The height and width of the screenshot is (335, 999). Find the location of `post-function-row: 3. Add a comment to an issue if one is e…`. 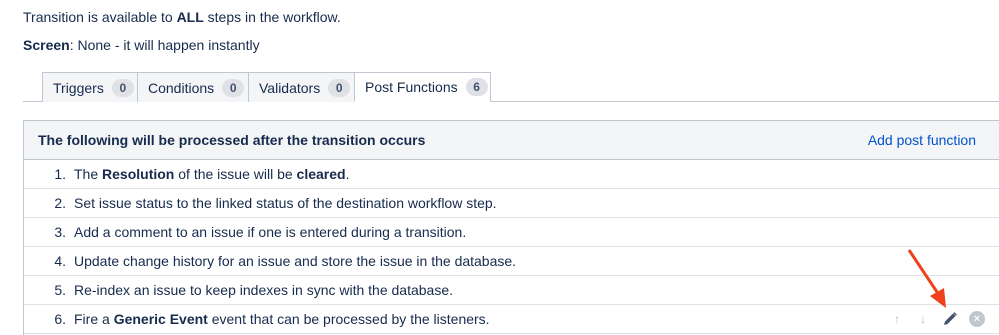

post-function-row: 3. Add a comment to an issue if one is e… is located at coordinates (511, 232).